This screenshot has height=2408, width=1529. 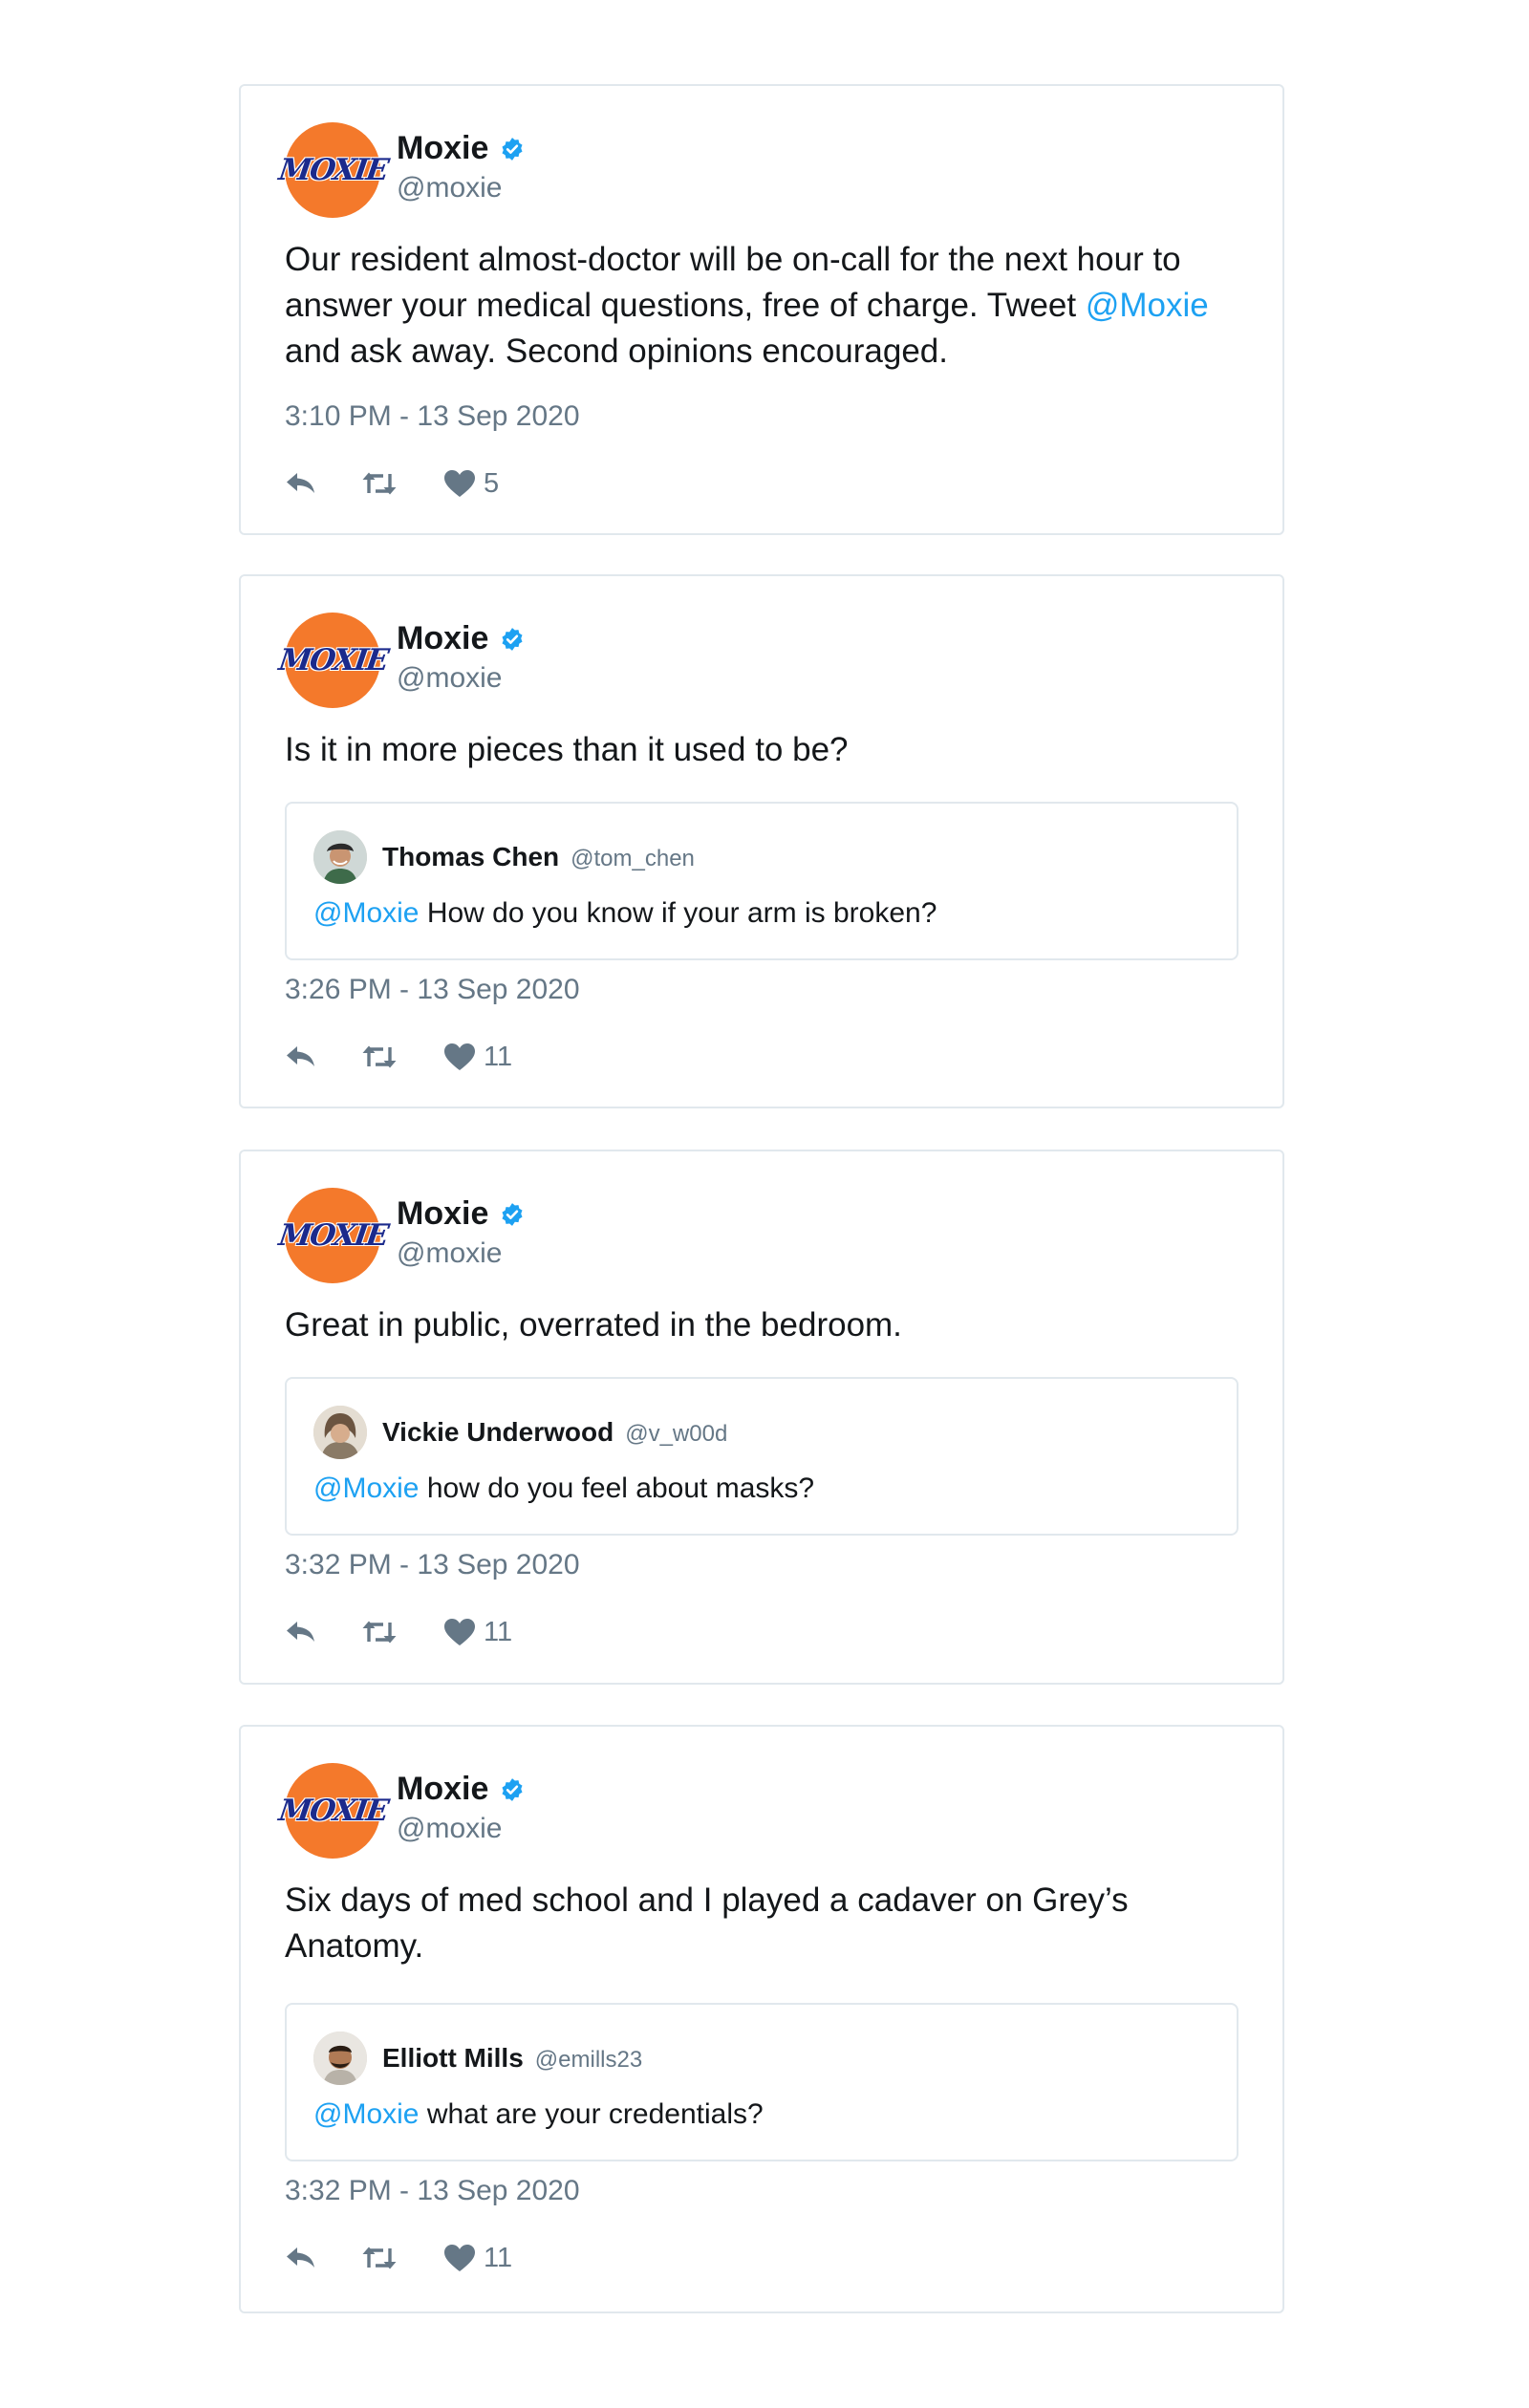 What do you see at coordinates (432, 990) in the screenshot?
I see `tweet-timestamp: 3:26 PM - 13 Sep 2020` at bounding box center [432, 990].